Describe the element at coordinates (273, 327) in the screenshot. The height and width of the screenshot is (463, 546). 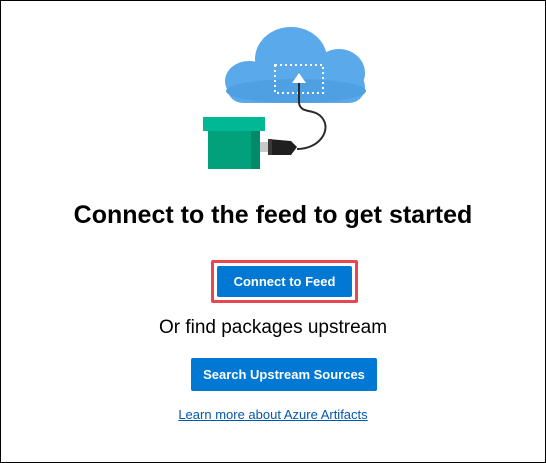
I see `upstream-subheading: Or find packages upstream` at that location.